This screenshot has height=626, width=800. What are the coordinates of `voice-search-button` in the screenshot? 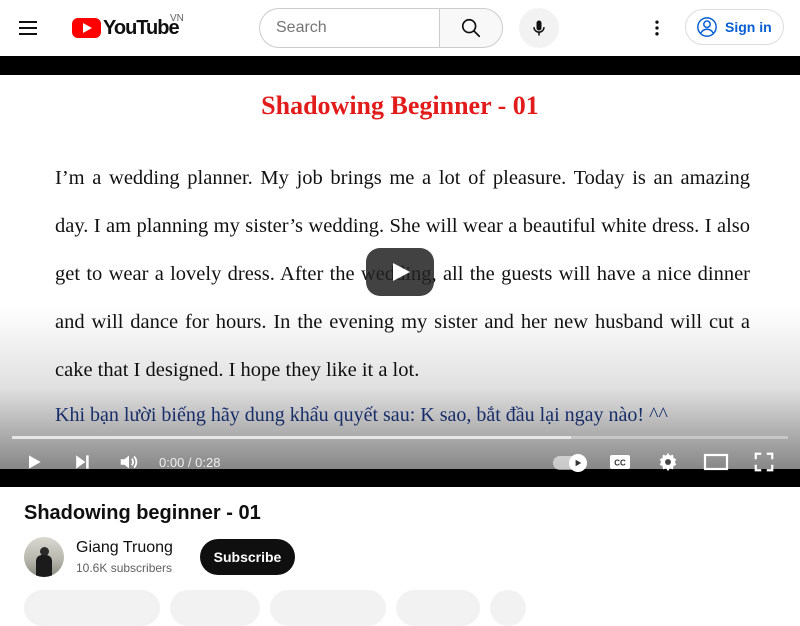 It's located at (539, 28).